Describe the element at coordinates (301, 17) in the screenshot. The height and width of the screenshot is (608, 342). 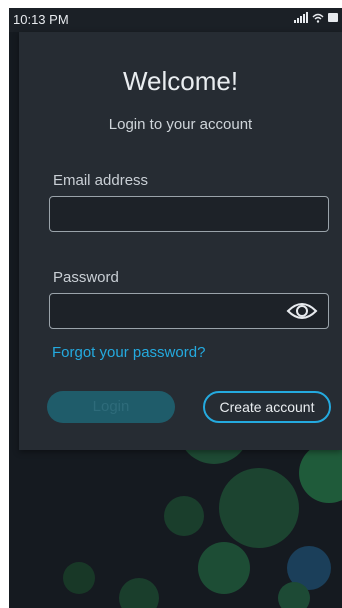
I see `signal-icon` at that location.